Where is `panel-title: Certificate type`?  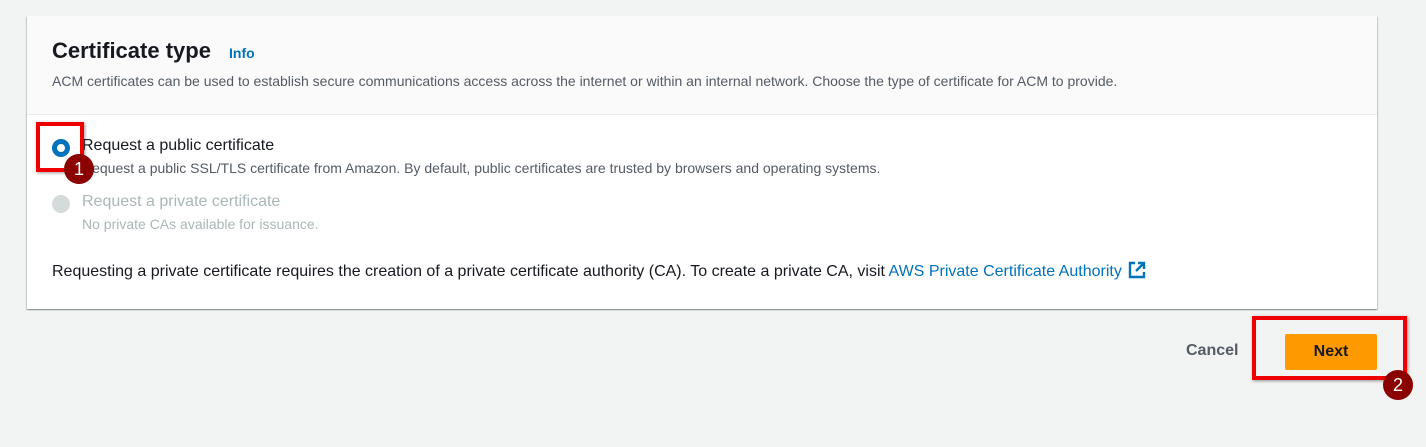 panel-title: Certificate type is located at coordinates (131, 50).